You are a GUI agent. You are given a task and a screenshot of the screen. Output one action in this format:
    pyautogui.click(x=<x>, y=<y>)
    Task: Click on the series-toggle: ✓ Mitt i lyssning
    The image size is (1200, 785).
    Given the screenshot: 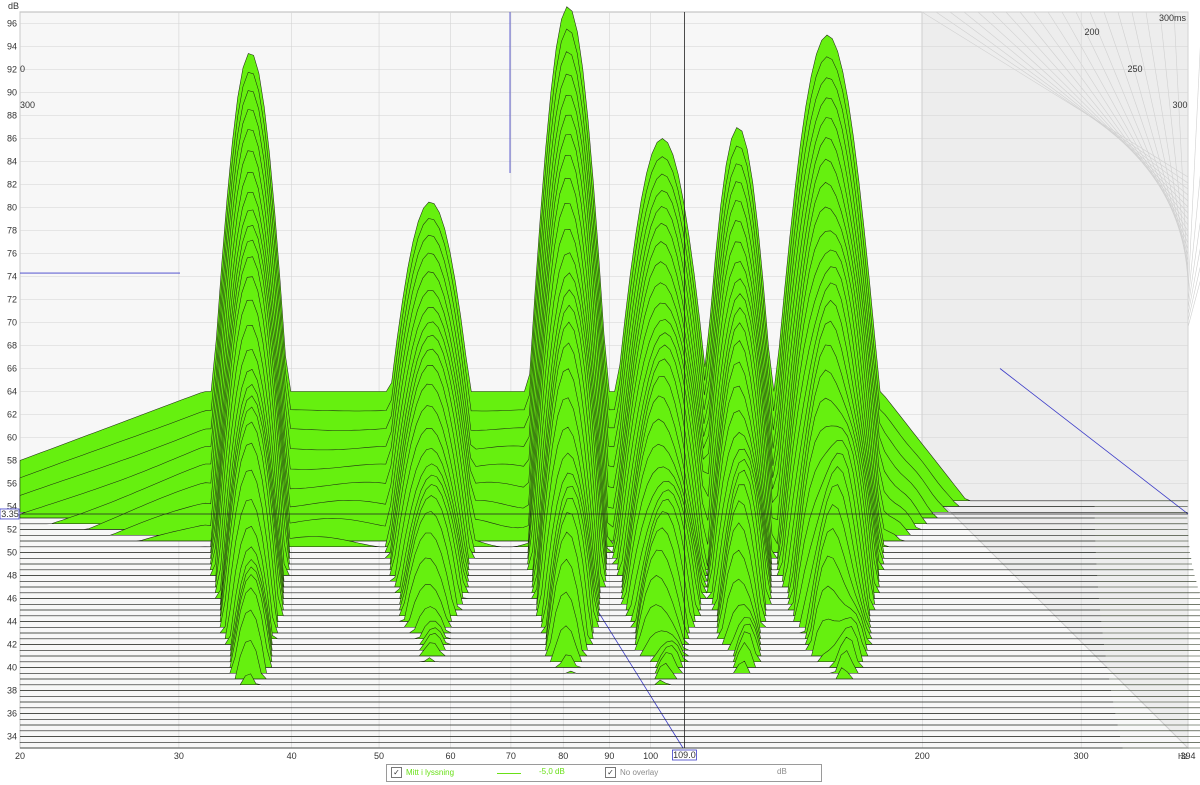 What is the action you would take?
    pyautogui.click(x=422, y=772)
    